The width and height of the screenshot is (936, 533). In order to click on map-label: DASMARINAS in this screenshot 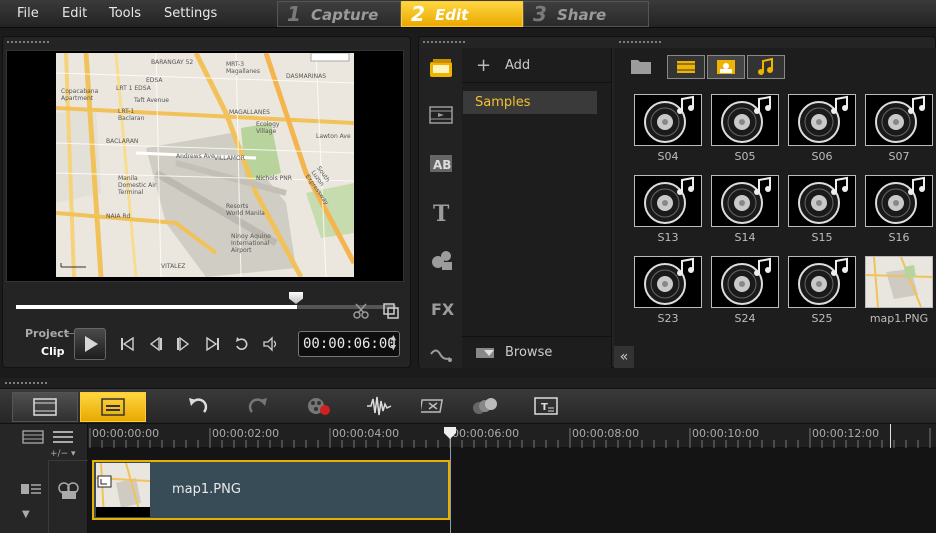, I will do `click(306, 76)`.